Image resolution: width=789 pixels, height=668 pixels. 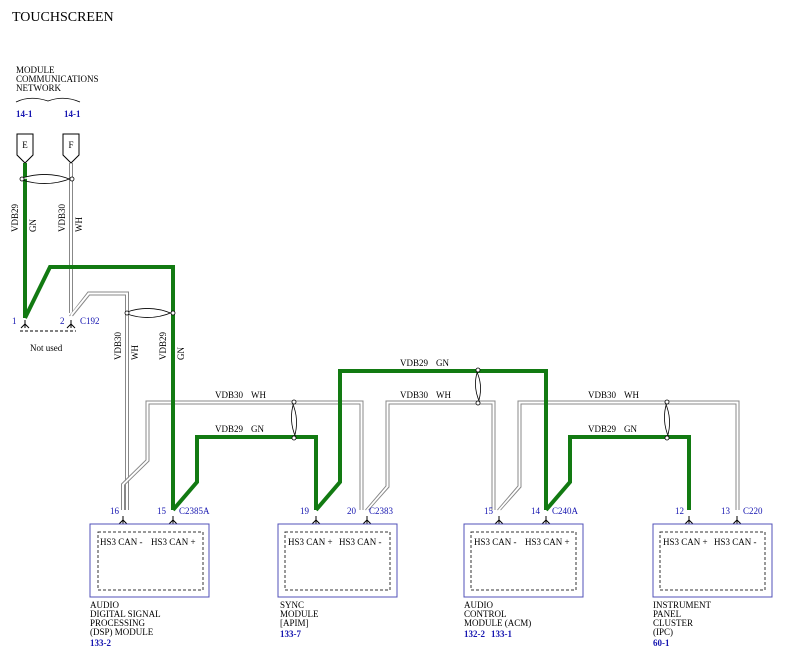 What do you see at coordinates (352, 511) in the screenshot?
I see `sync-pin-20: 20` at bounding box center [352, 511].